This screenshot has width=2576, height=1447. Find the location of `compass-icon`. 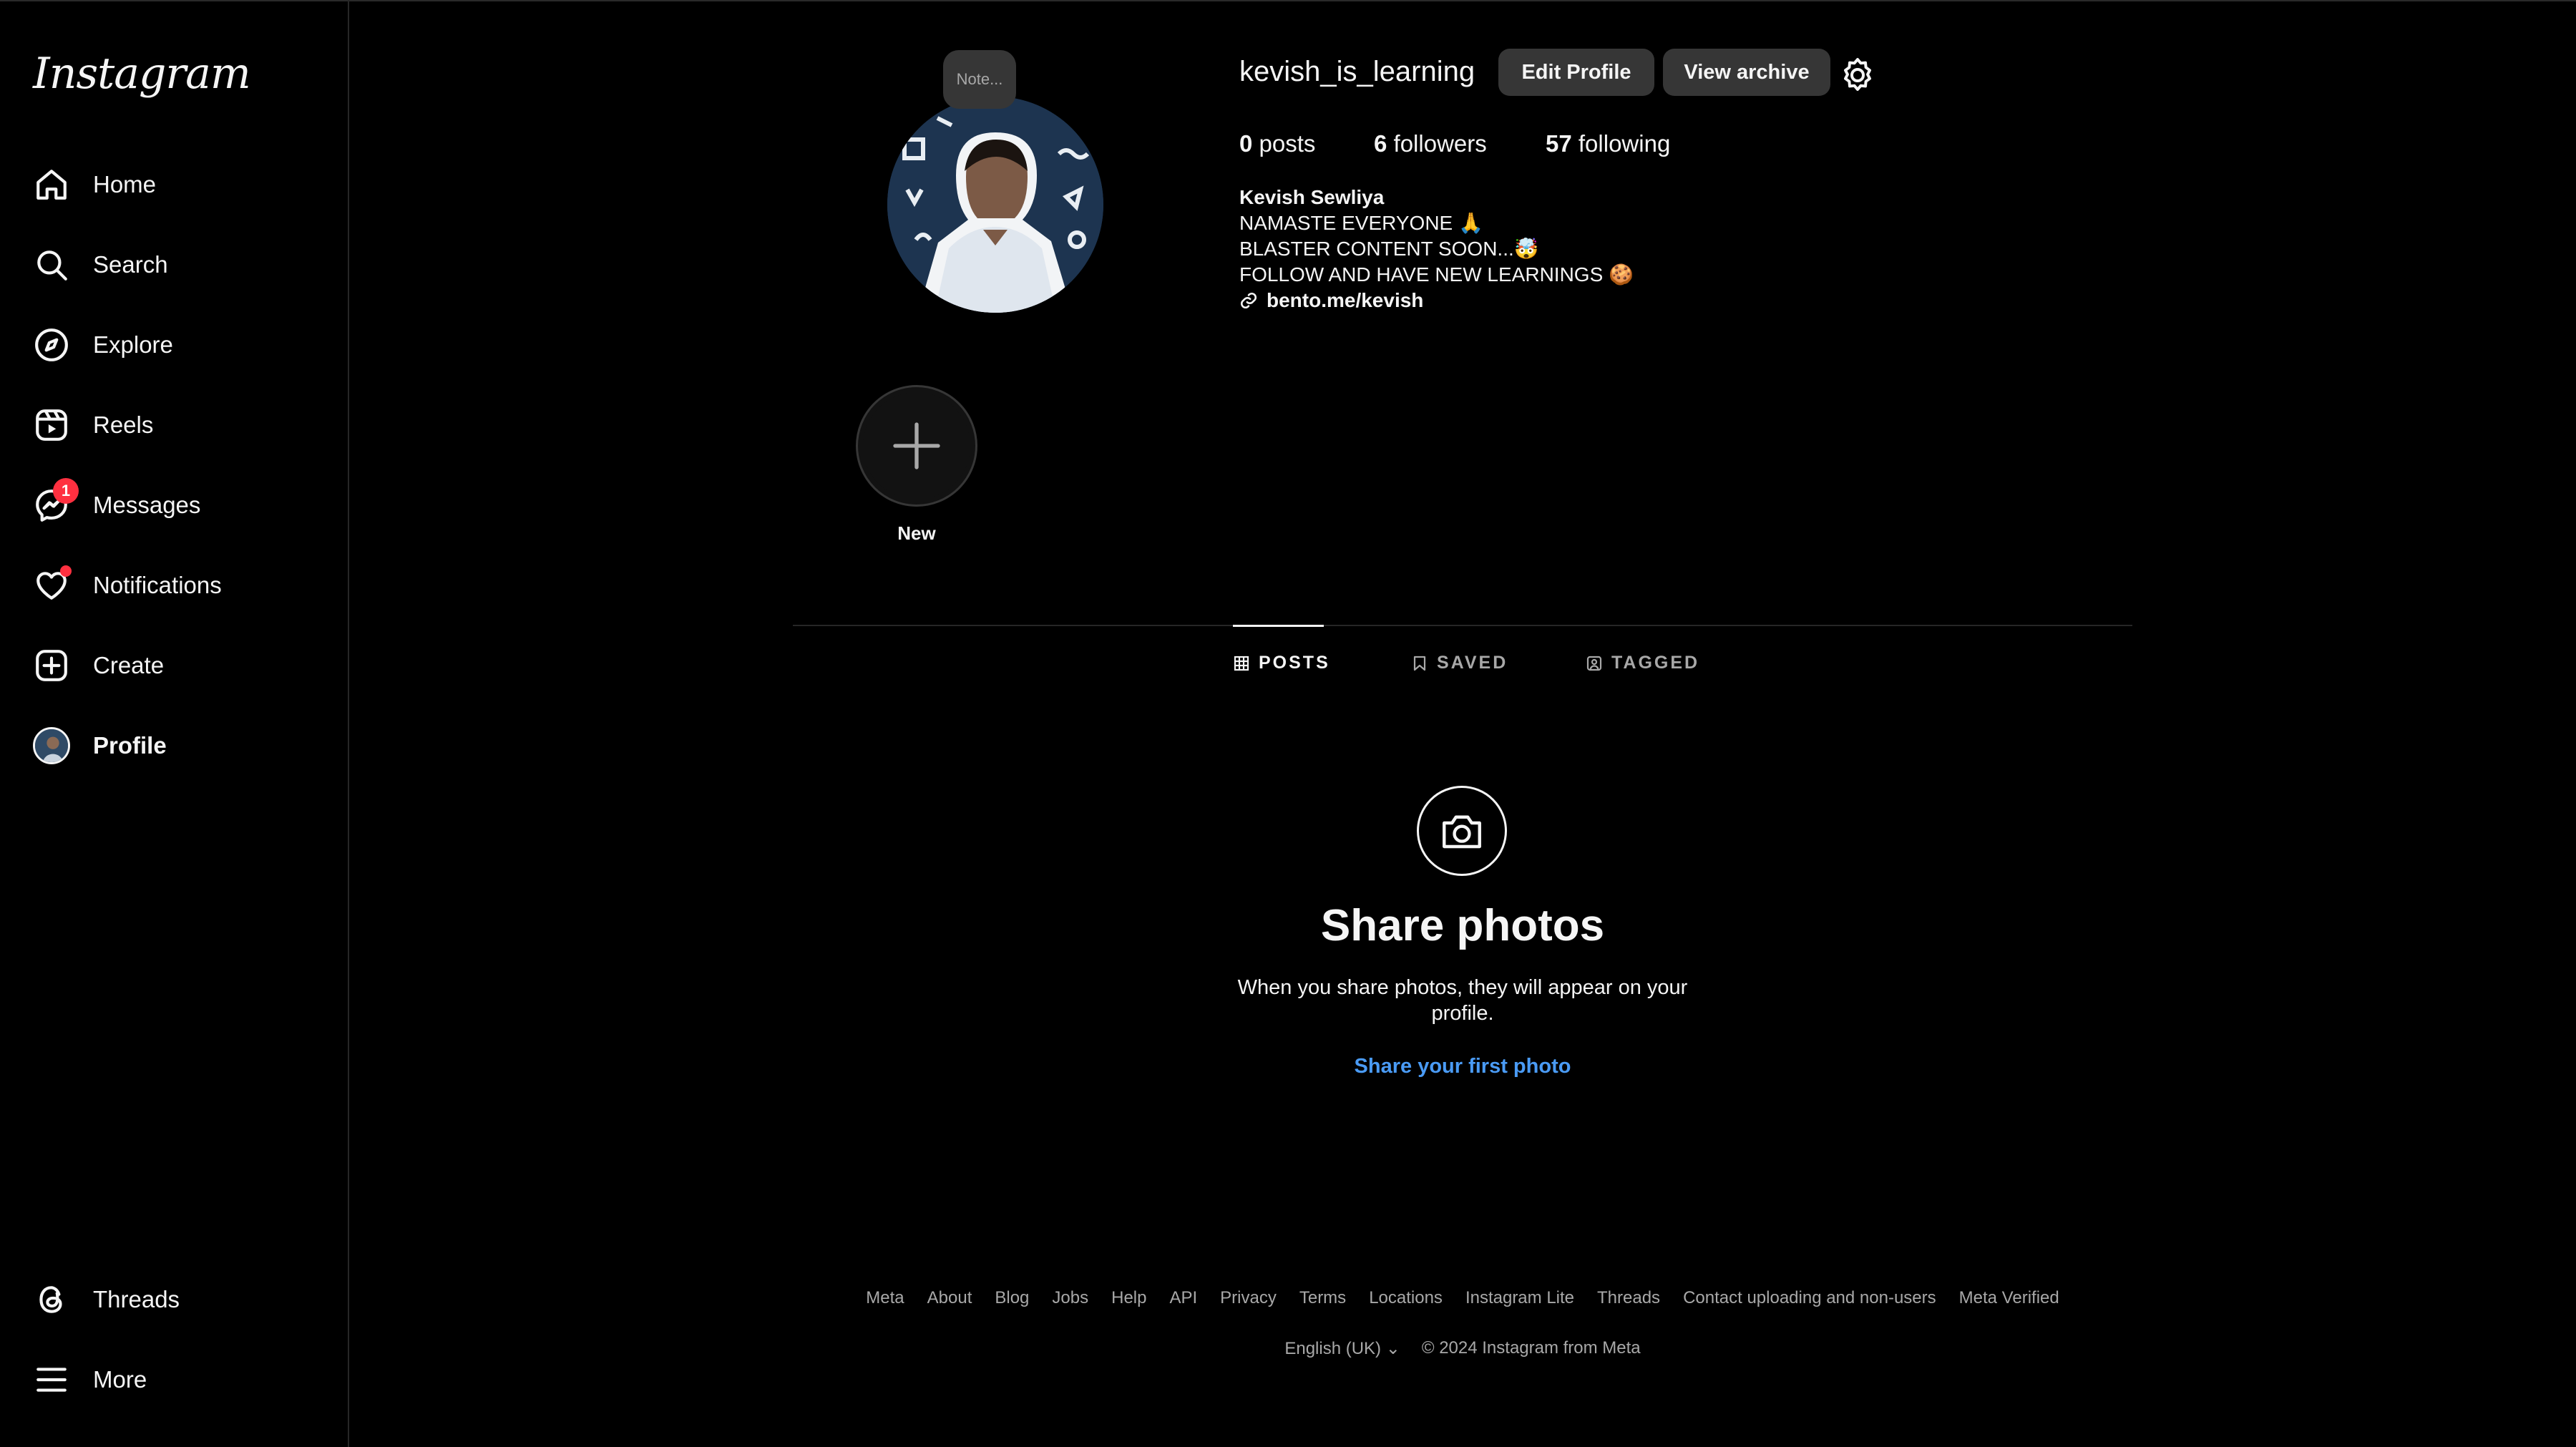

compass-icon is located at coordinates (51, 345).